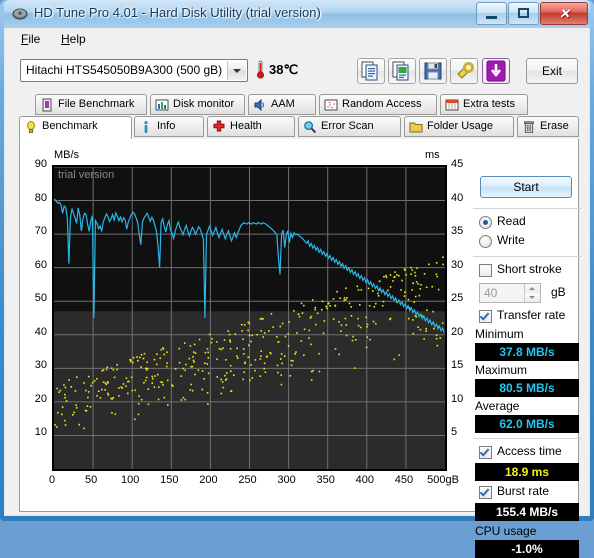 The image size is (594, 558). What do you see at coordinates (558, 292) in the screenshot?
I see `short-stroke-unit: gB` at bounding box center [558, 292].